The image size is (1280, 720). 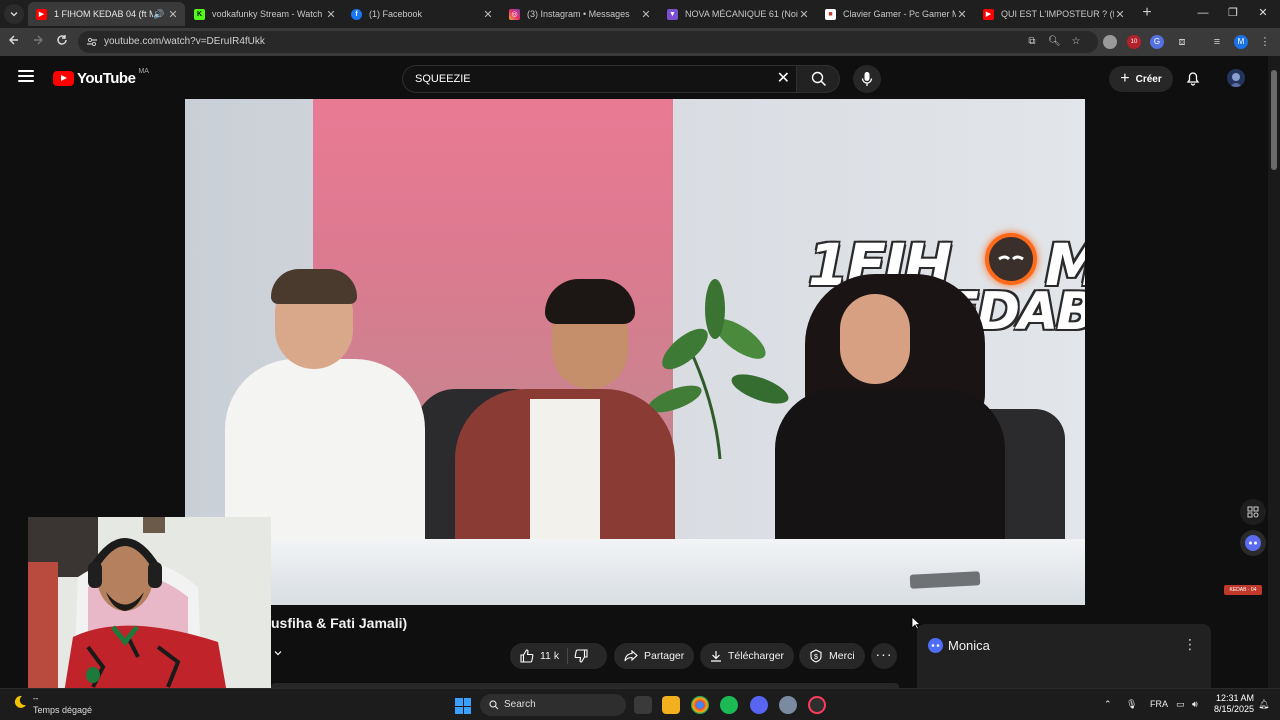 I want to click on eyes-icon, so click(x=1011, y=258).